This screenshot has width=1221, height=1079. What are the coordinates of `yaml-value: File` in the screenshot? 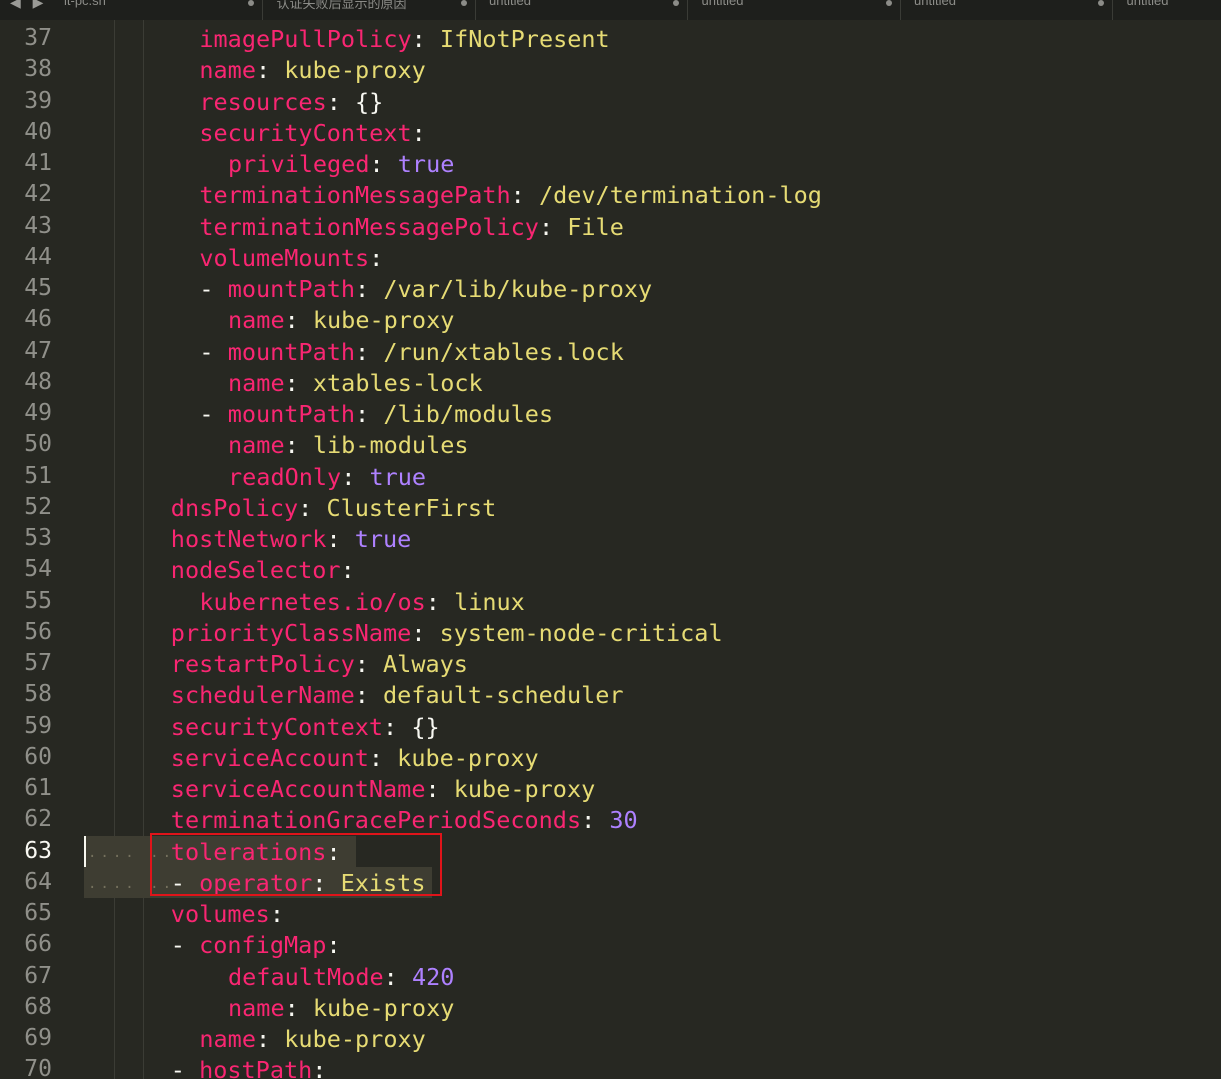 It's located at (595, 226).